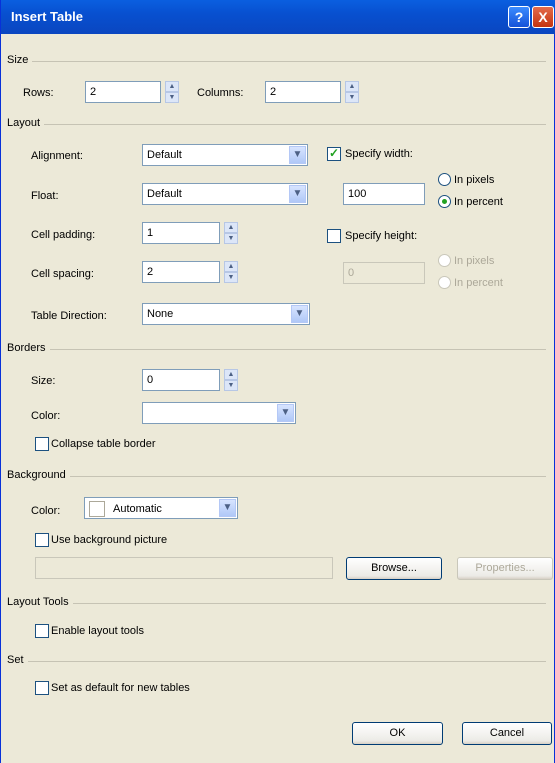  I want to click on rows-label: Rows:, so click(38, 93).